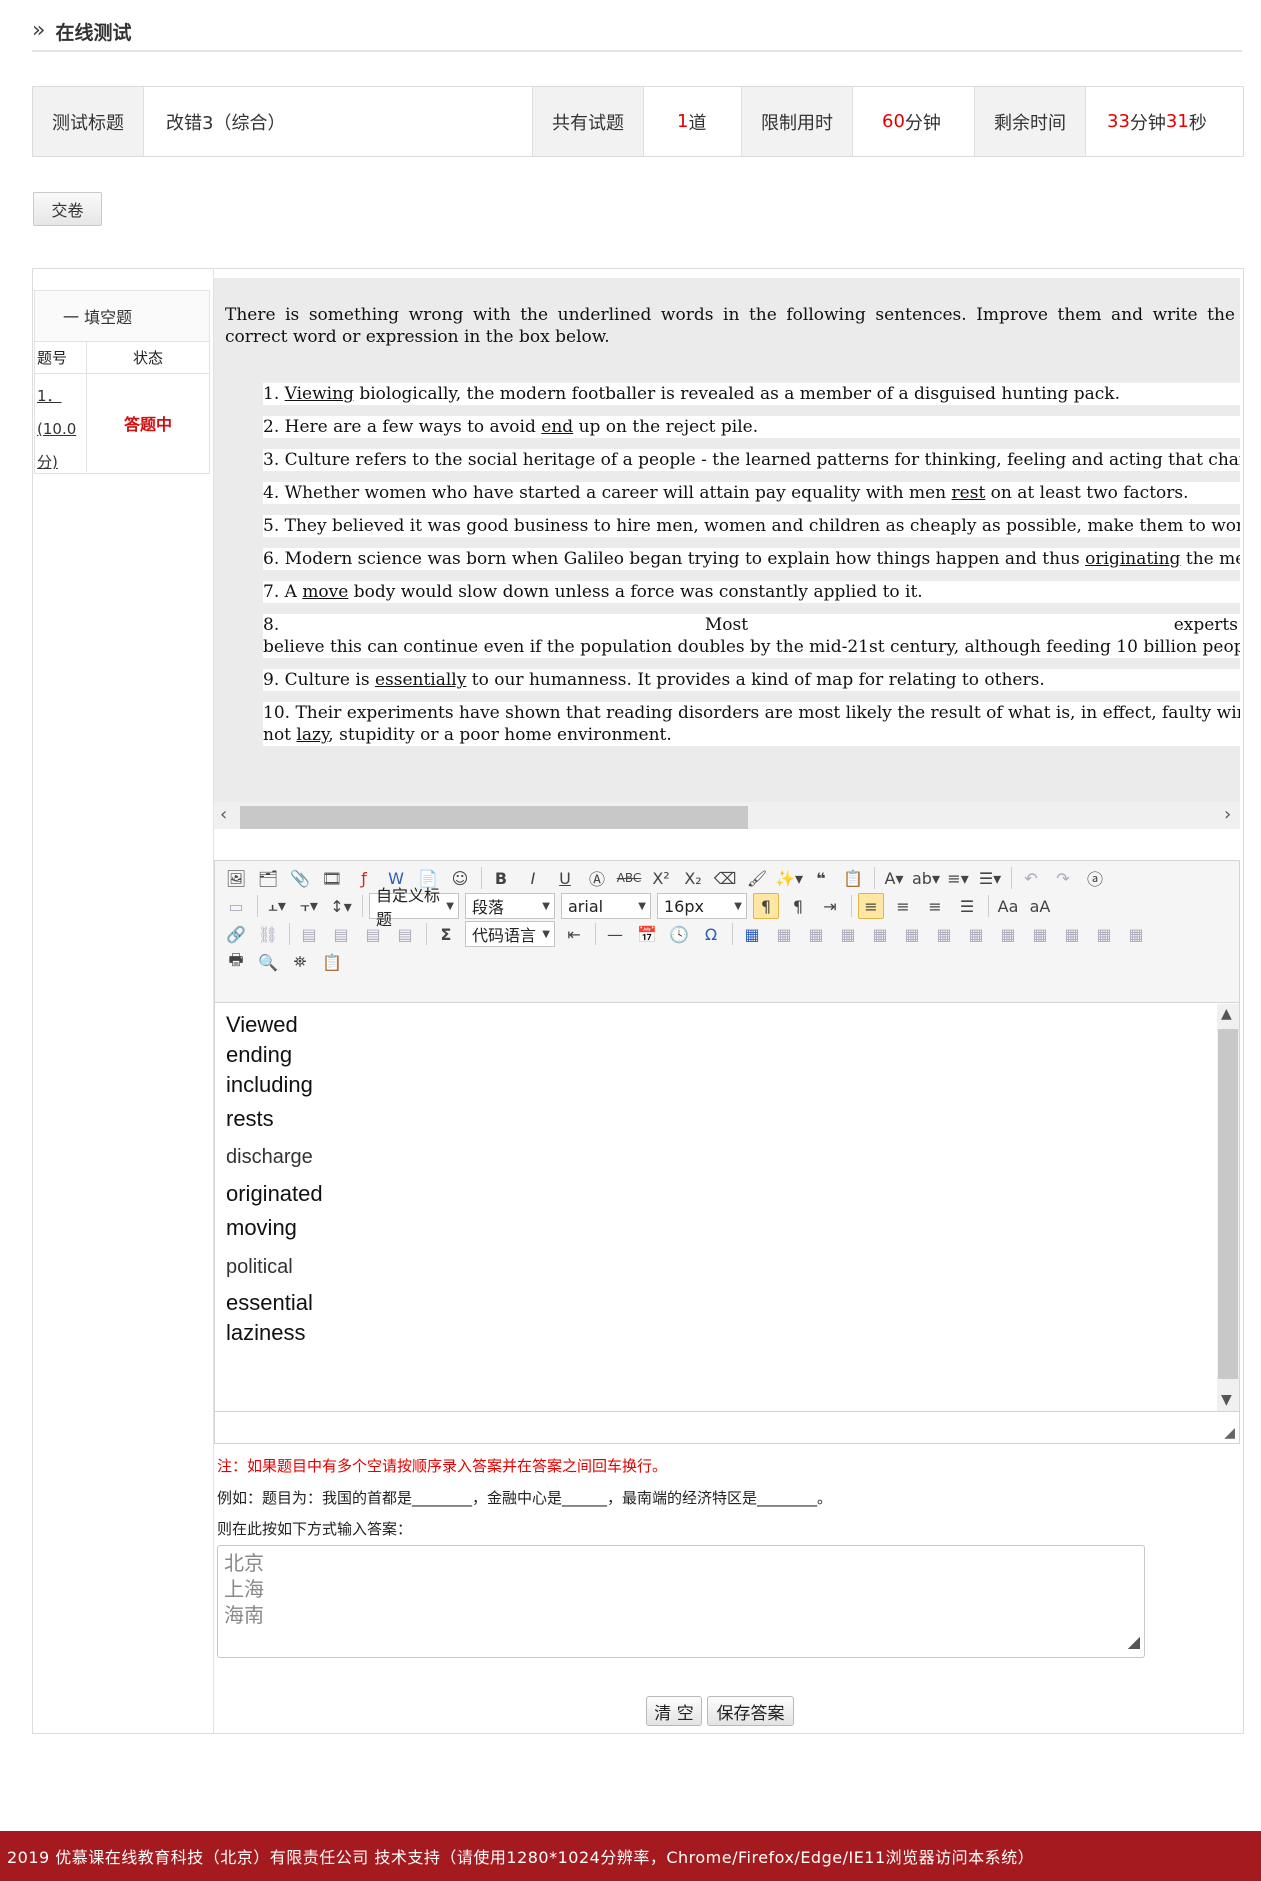 This screenshot has width=1261, height=1881. What do you see at coordinates (1008, 906) in the screenshot?
I see `uppercase-icon: Aa` at bounding box center [1008, 906].